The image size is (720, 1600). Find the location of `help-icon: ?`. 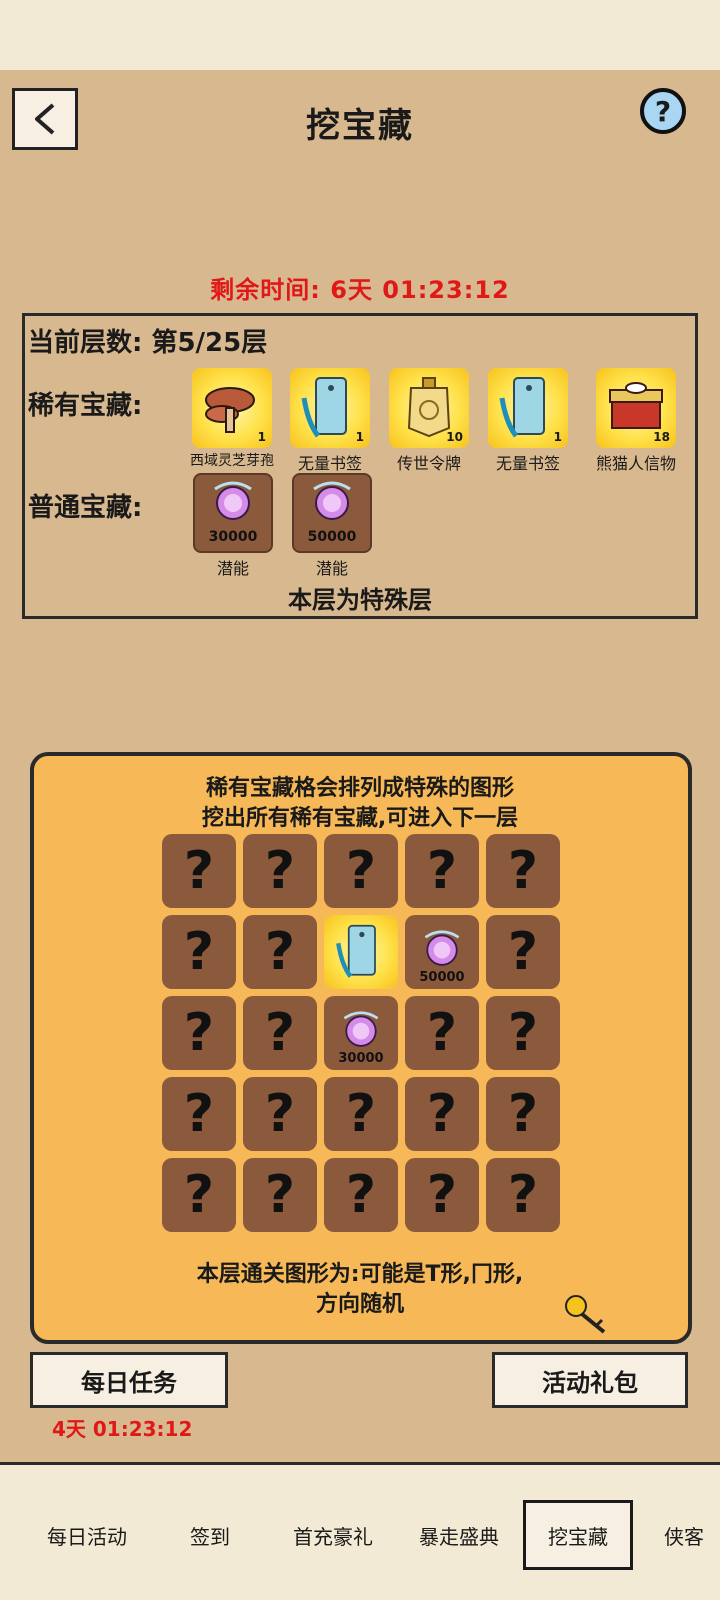

help-icon: ? is located at coordinates (663, 111).